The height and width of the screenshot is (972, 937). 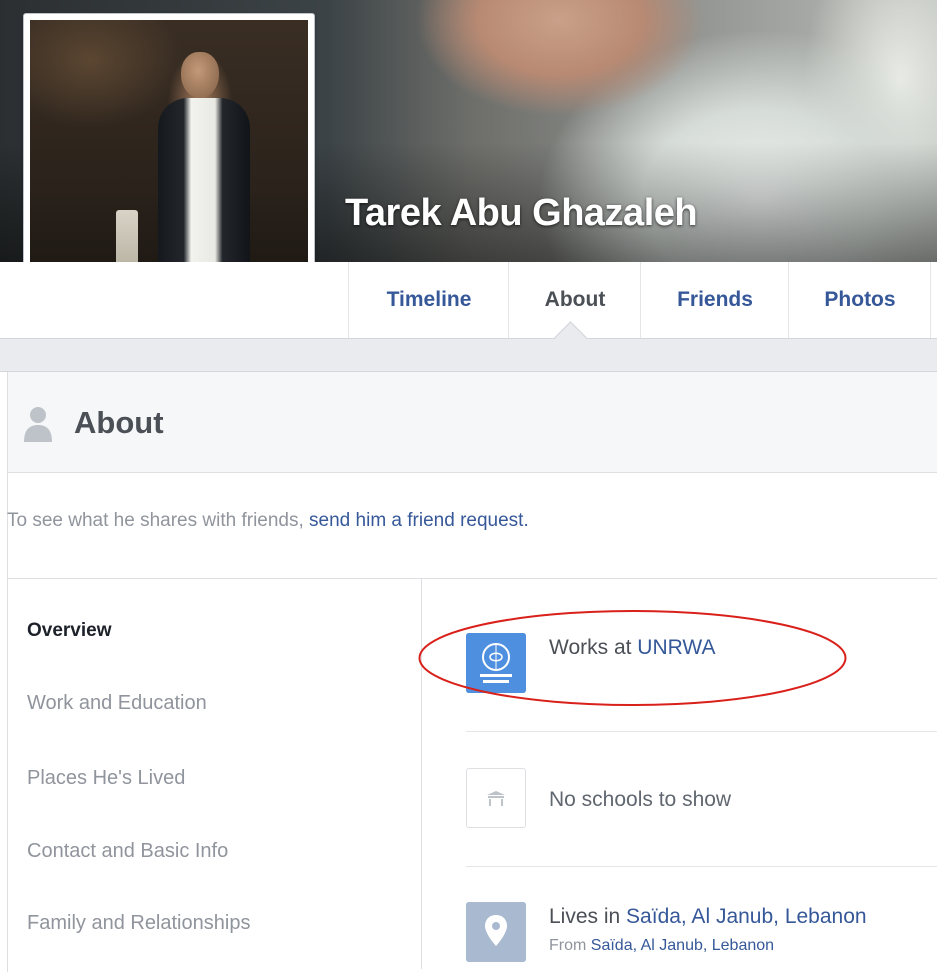 I want to click on map-pin-icon, so click(x=496, y=932).